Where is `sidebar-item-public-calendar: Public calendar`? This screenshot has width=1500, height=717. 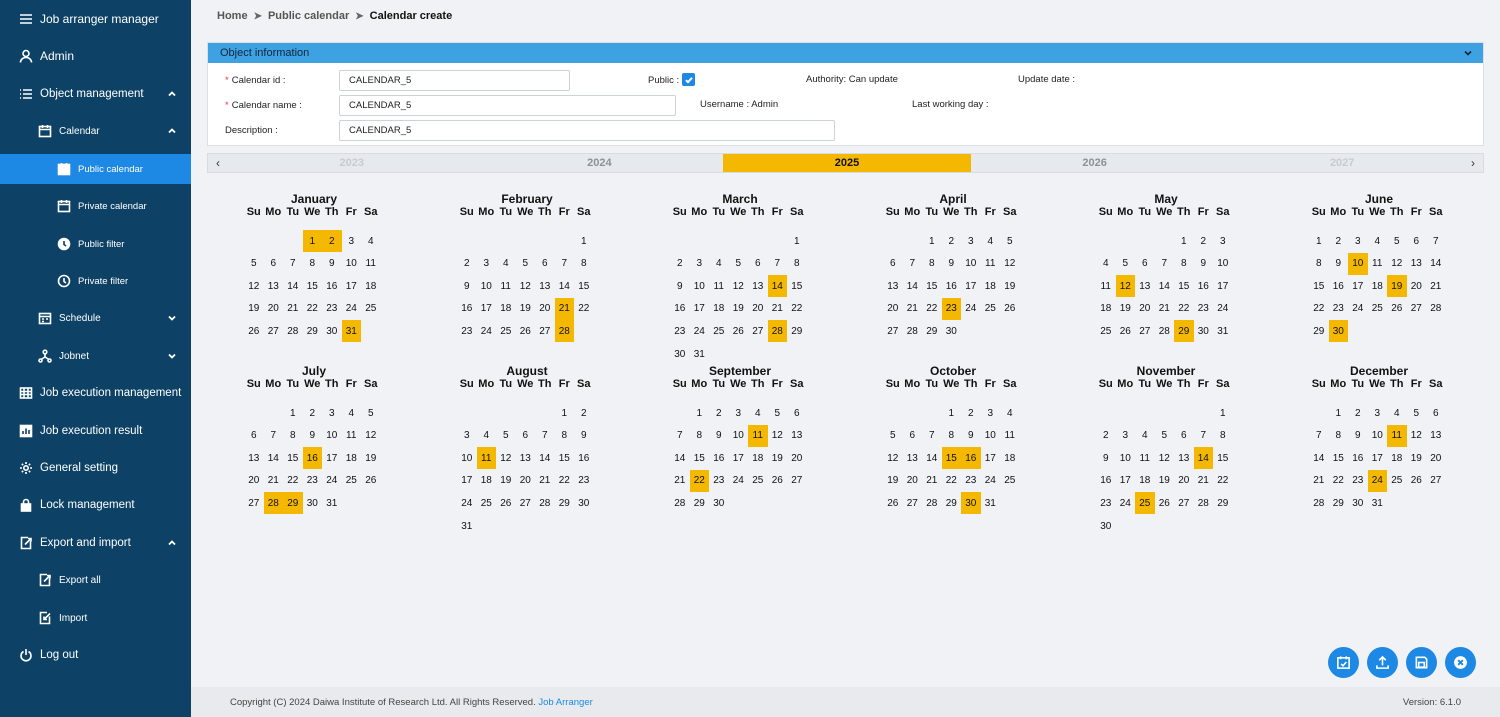
sidebar-item-public-calendar: Public calendar is located at coordinates (95, 169).